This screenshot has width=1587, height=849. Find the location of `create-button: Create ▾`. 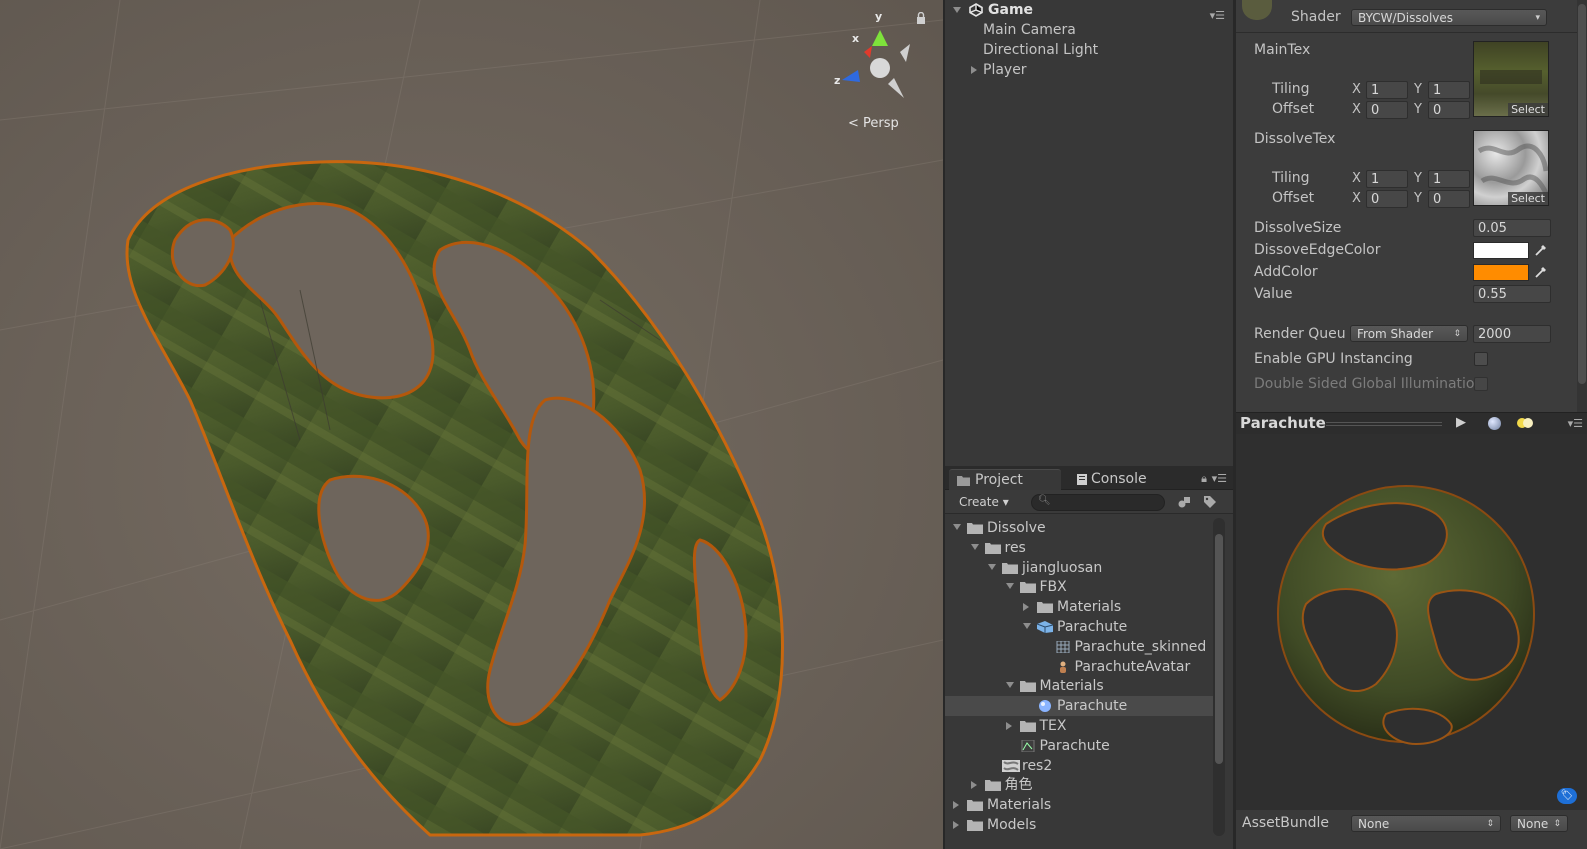

create-button: Create ▾ is located at coordinates (984, 502).